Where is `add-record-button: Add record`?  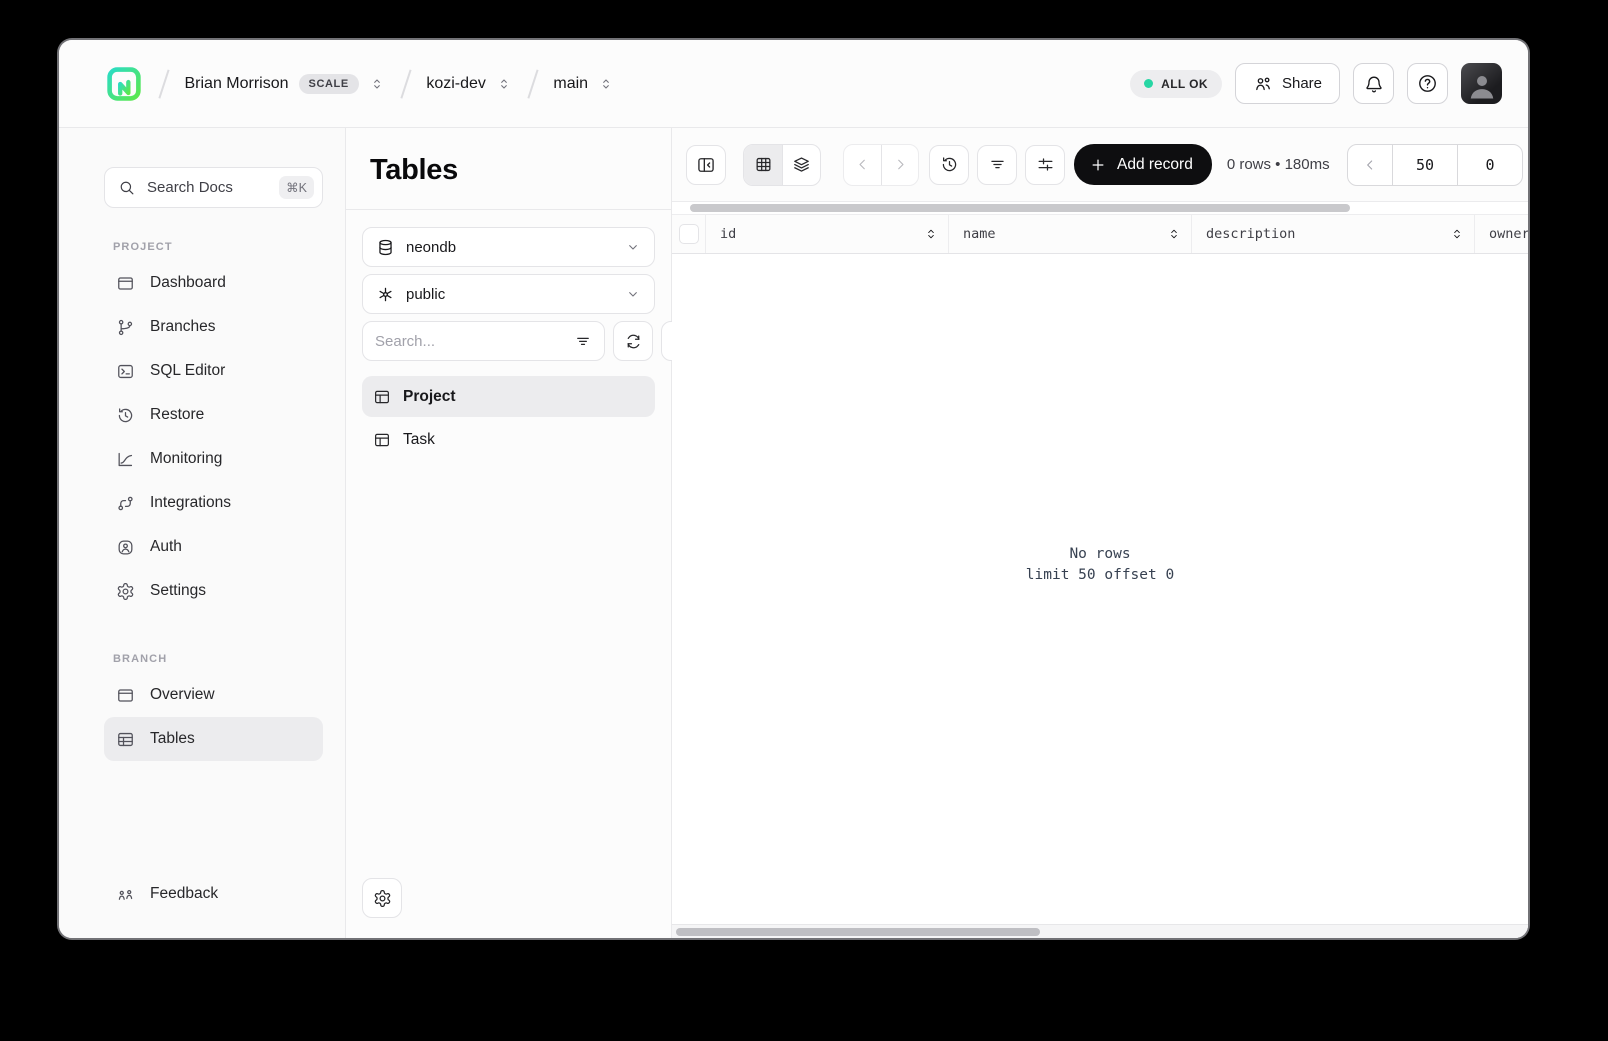 add-record-button: Add record is located at coordinates (1143, 164).